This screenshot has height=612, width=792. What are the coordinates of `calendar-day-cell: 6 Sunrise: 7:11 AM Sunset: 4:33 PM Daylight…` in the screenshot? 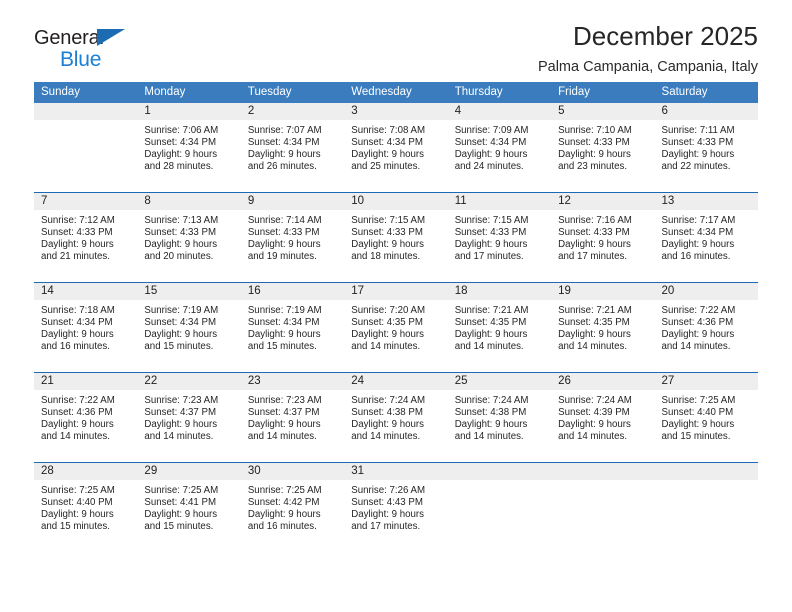 It's located at (706, 148).